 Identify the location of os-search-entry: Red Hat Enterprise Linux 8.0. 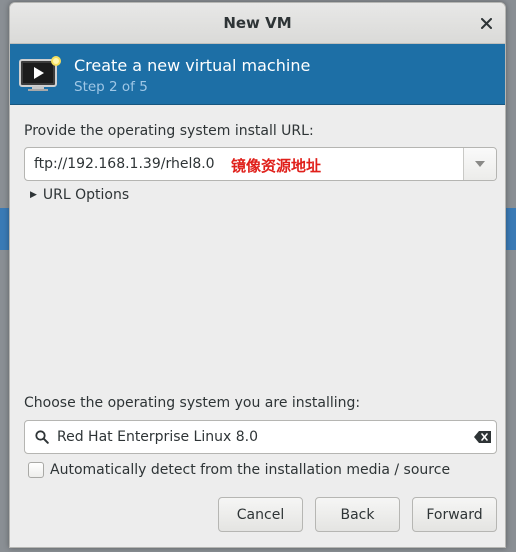
(260, 437).